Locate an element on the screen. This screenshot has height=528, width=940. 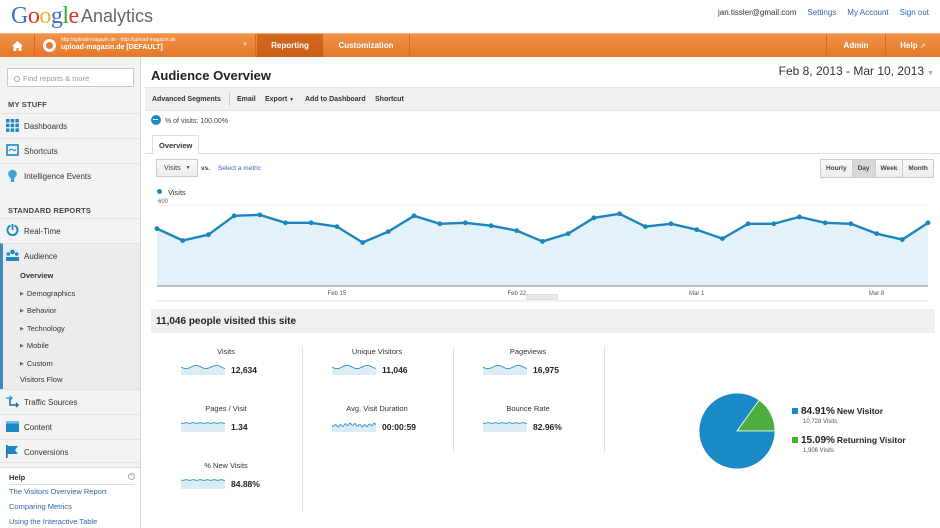
product-name: Analytics is located at coordinates (117, 16).